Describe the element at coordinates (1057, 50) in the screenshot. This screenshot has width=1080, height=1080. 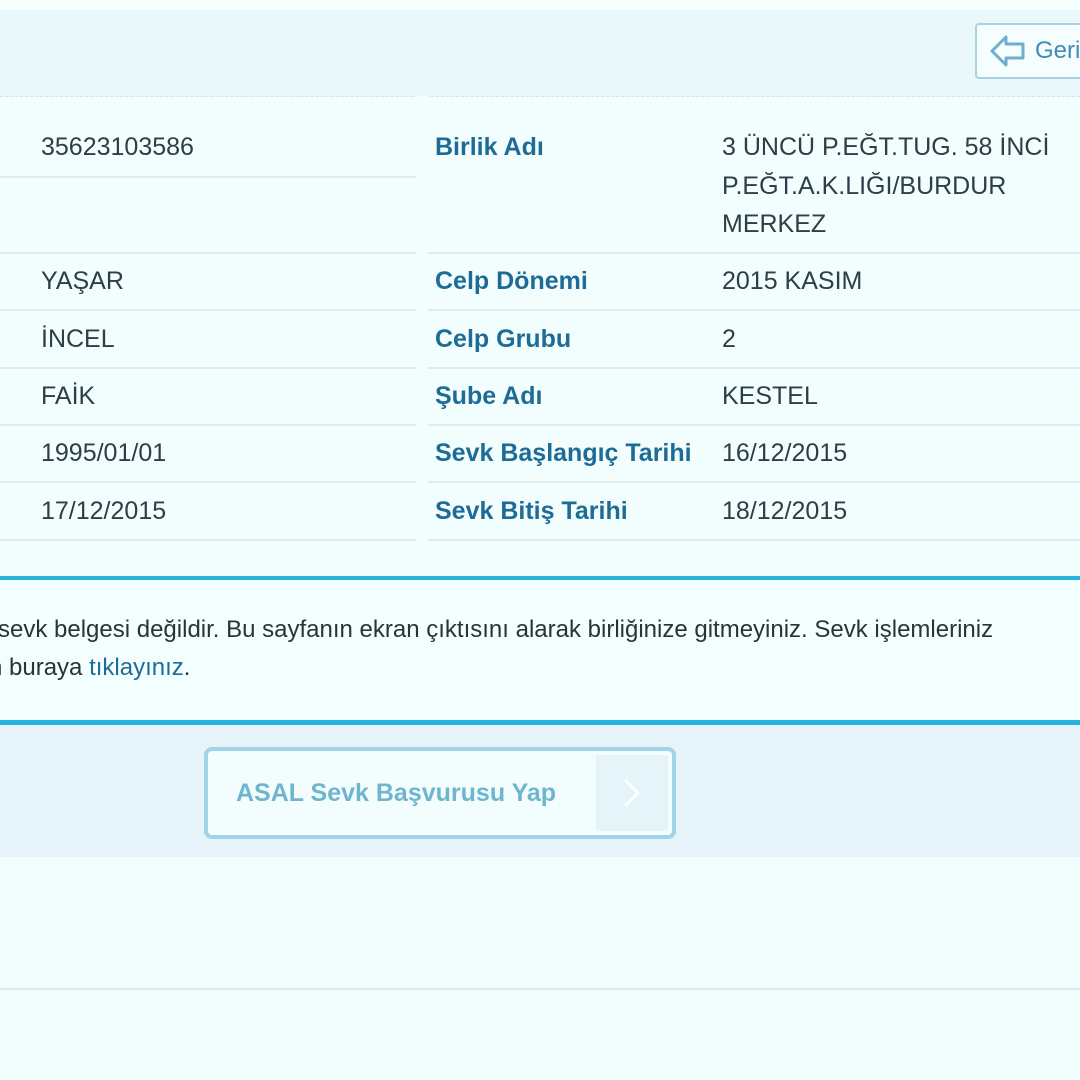
I see `back-button-label: Geri` at that location.